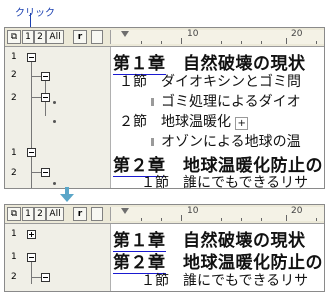 The width and height of the screenshot is (327, 294). Describe the element at coordinates (58, 257) in the screenshot. I see `outline-level-pane: 1 1 2` at that location.